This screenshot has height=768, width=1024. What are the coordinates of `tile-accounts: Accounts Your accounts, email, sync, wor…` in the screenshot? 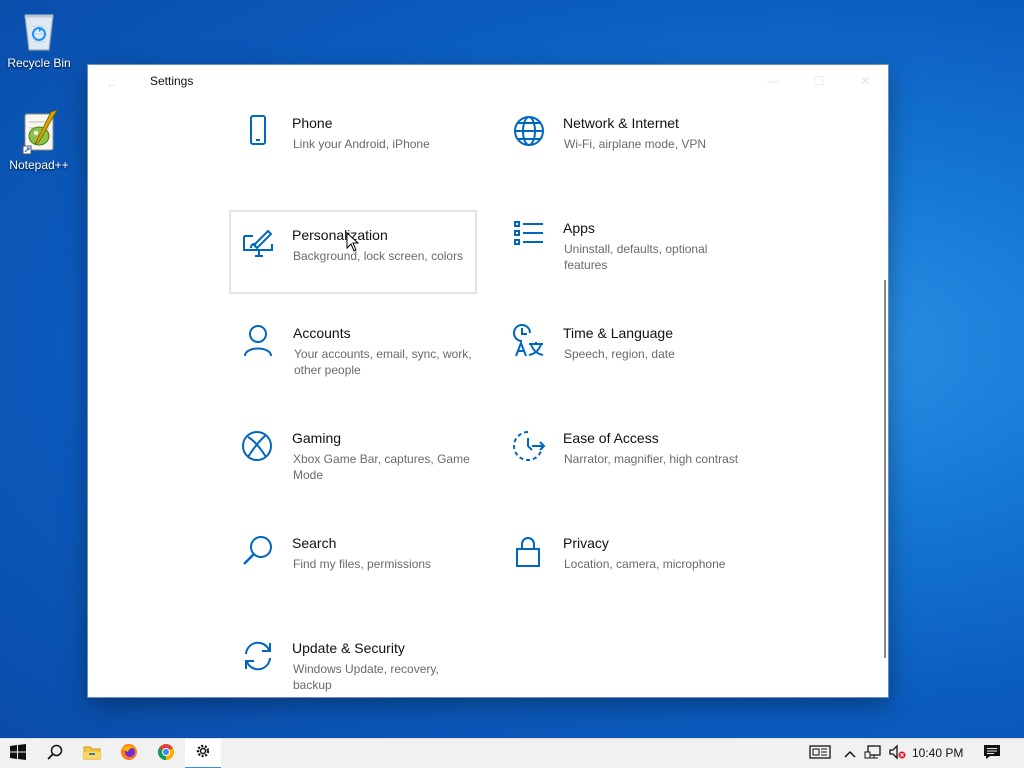 It's located at (354, 360).